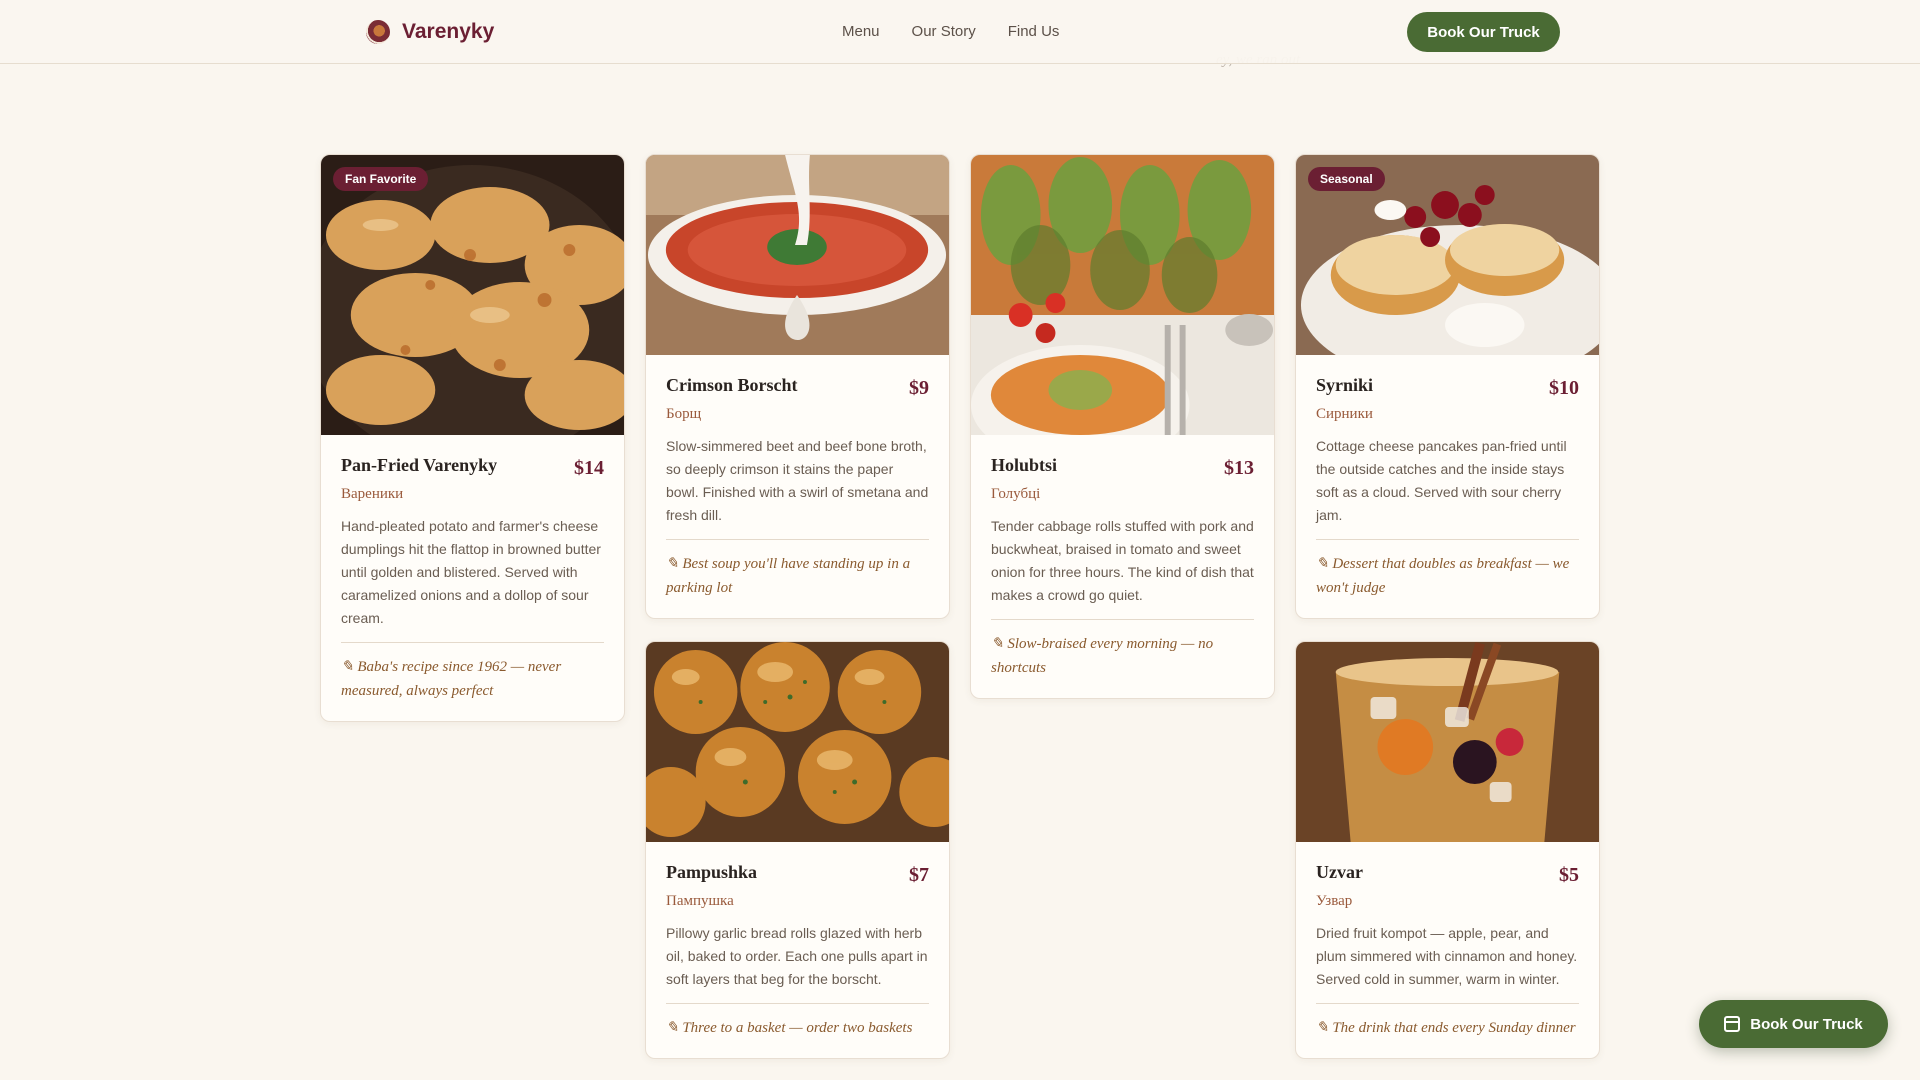 This screenshot has width=1920, height=1080. What do you see at coordinates (1564, 388) in the screenshot?
I see `dish-price: $10` at bounding box center [1564, 388].